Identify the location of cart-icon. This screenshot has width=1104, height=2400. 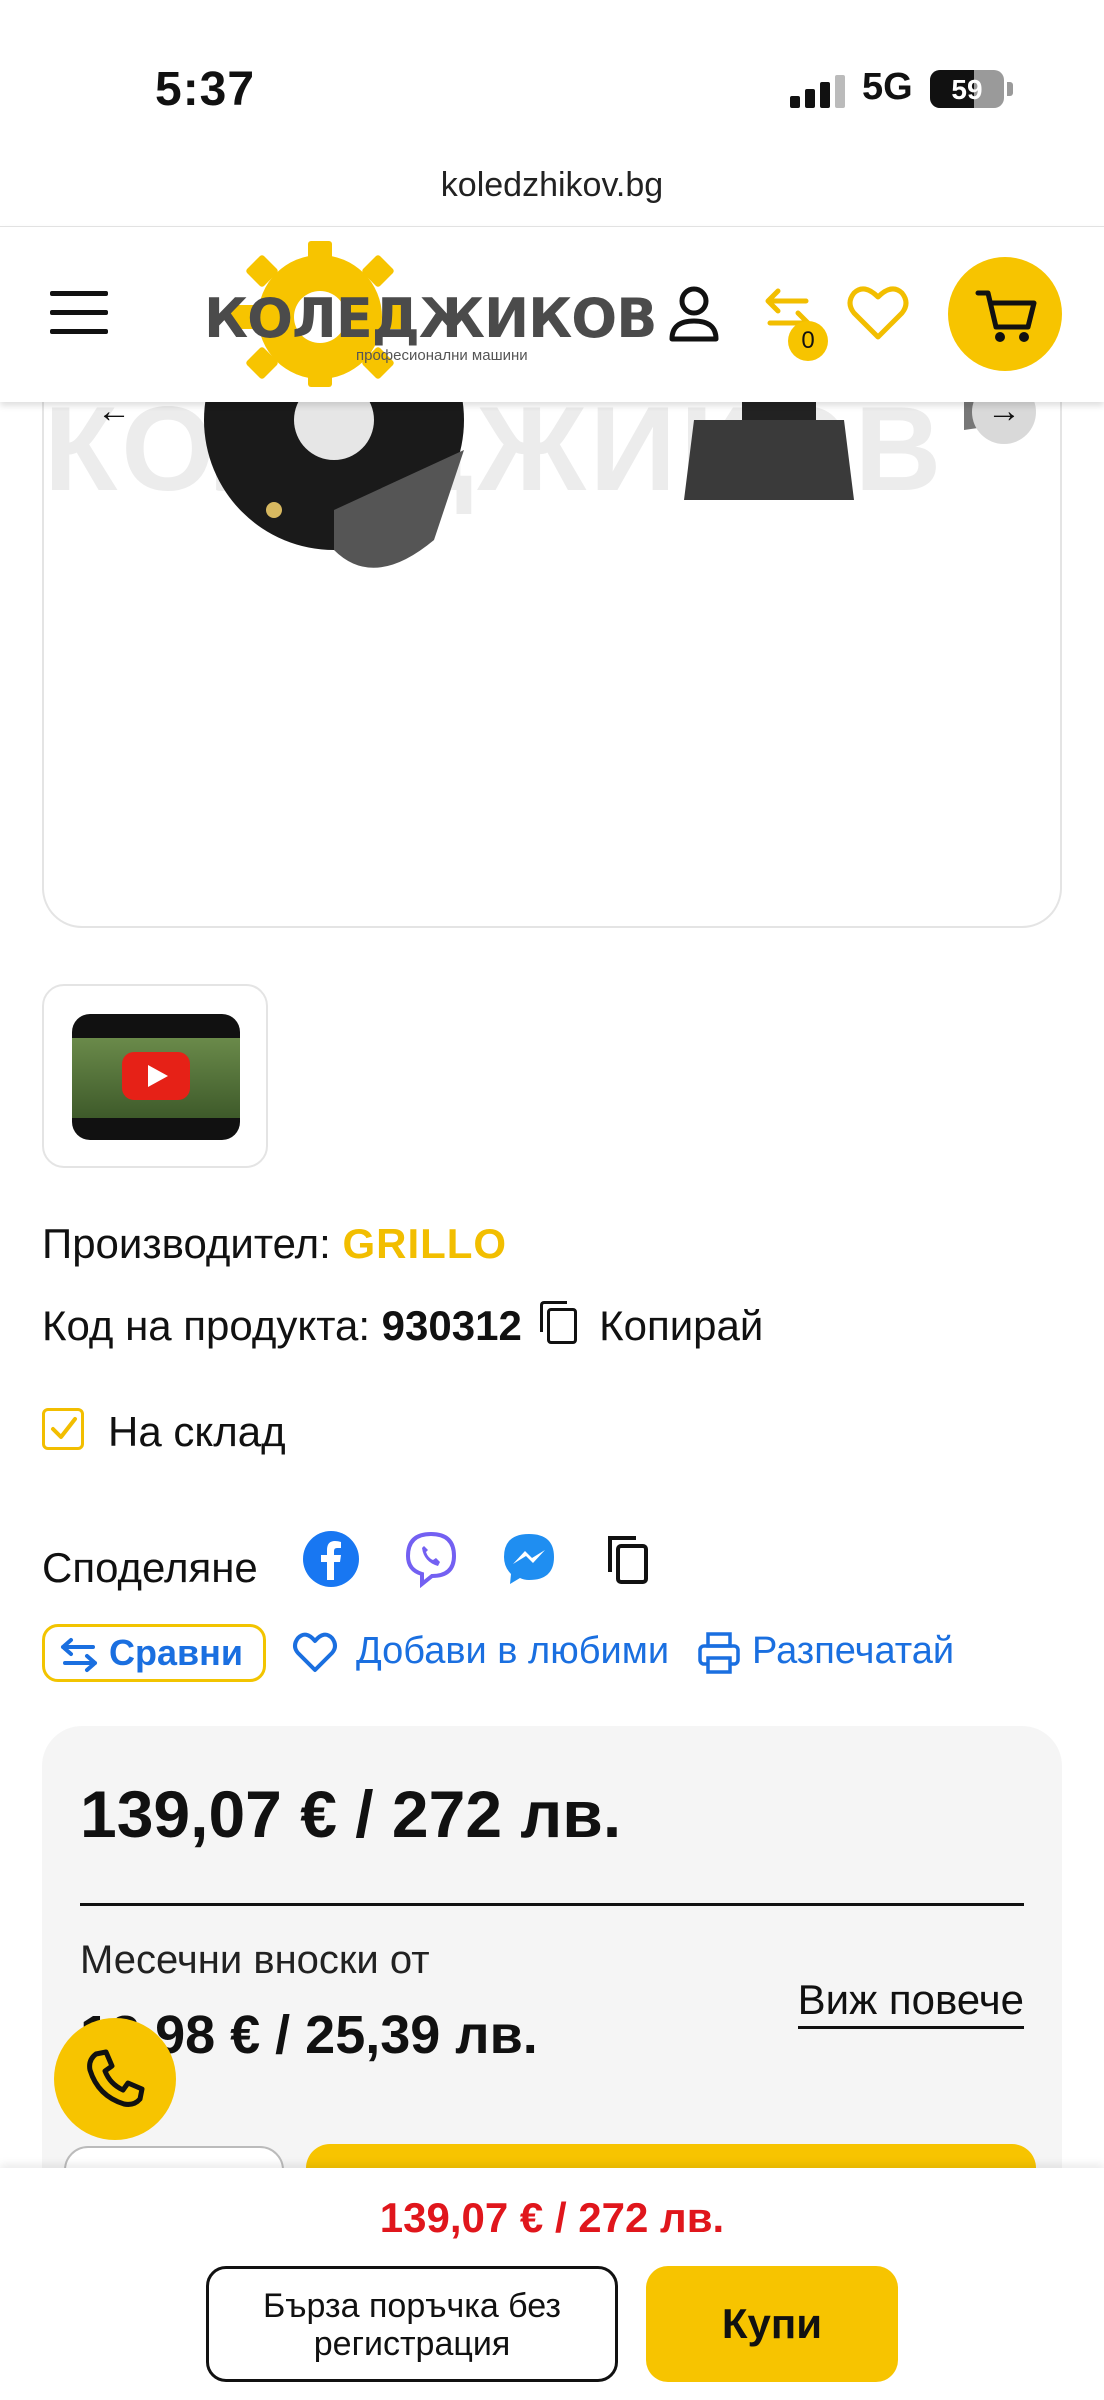
(1006, 316).